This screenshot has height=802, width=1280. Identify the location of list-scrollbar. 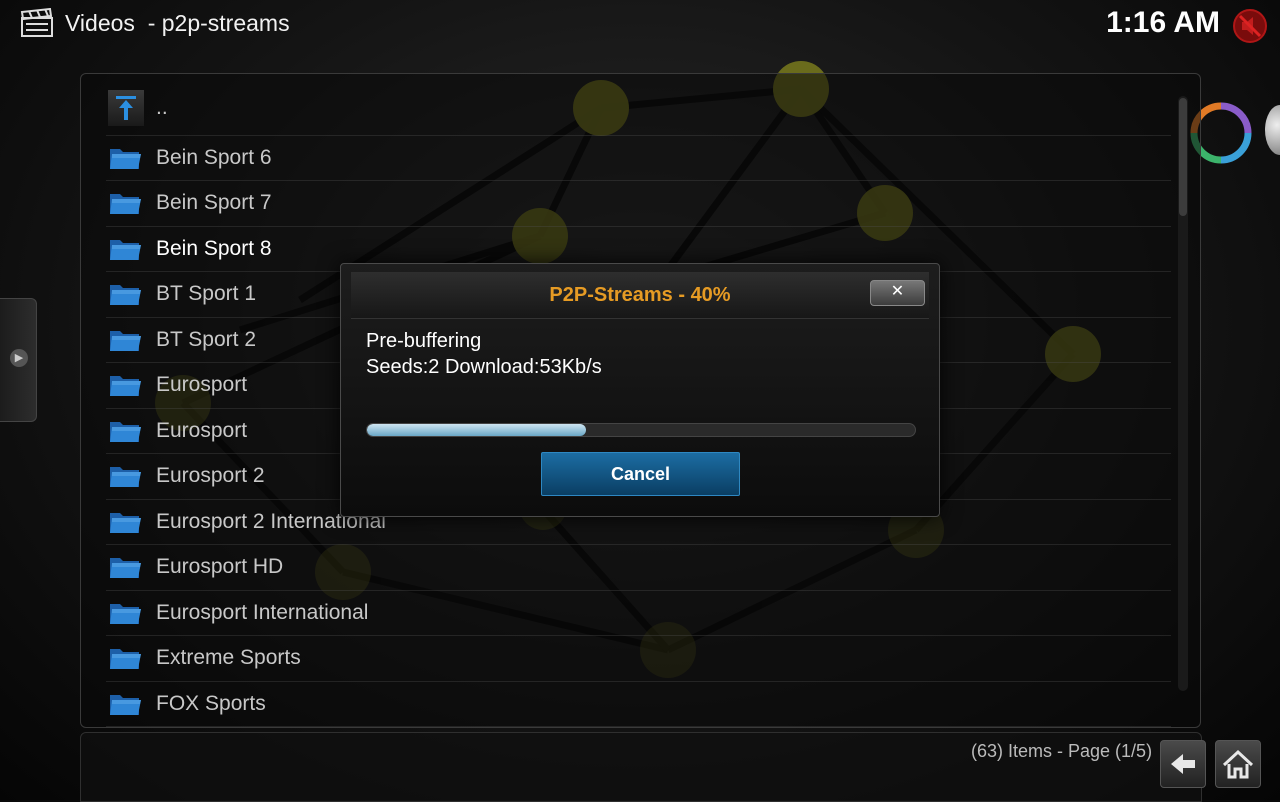
(1183, 393).